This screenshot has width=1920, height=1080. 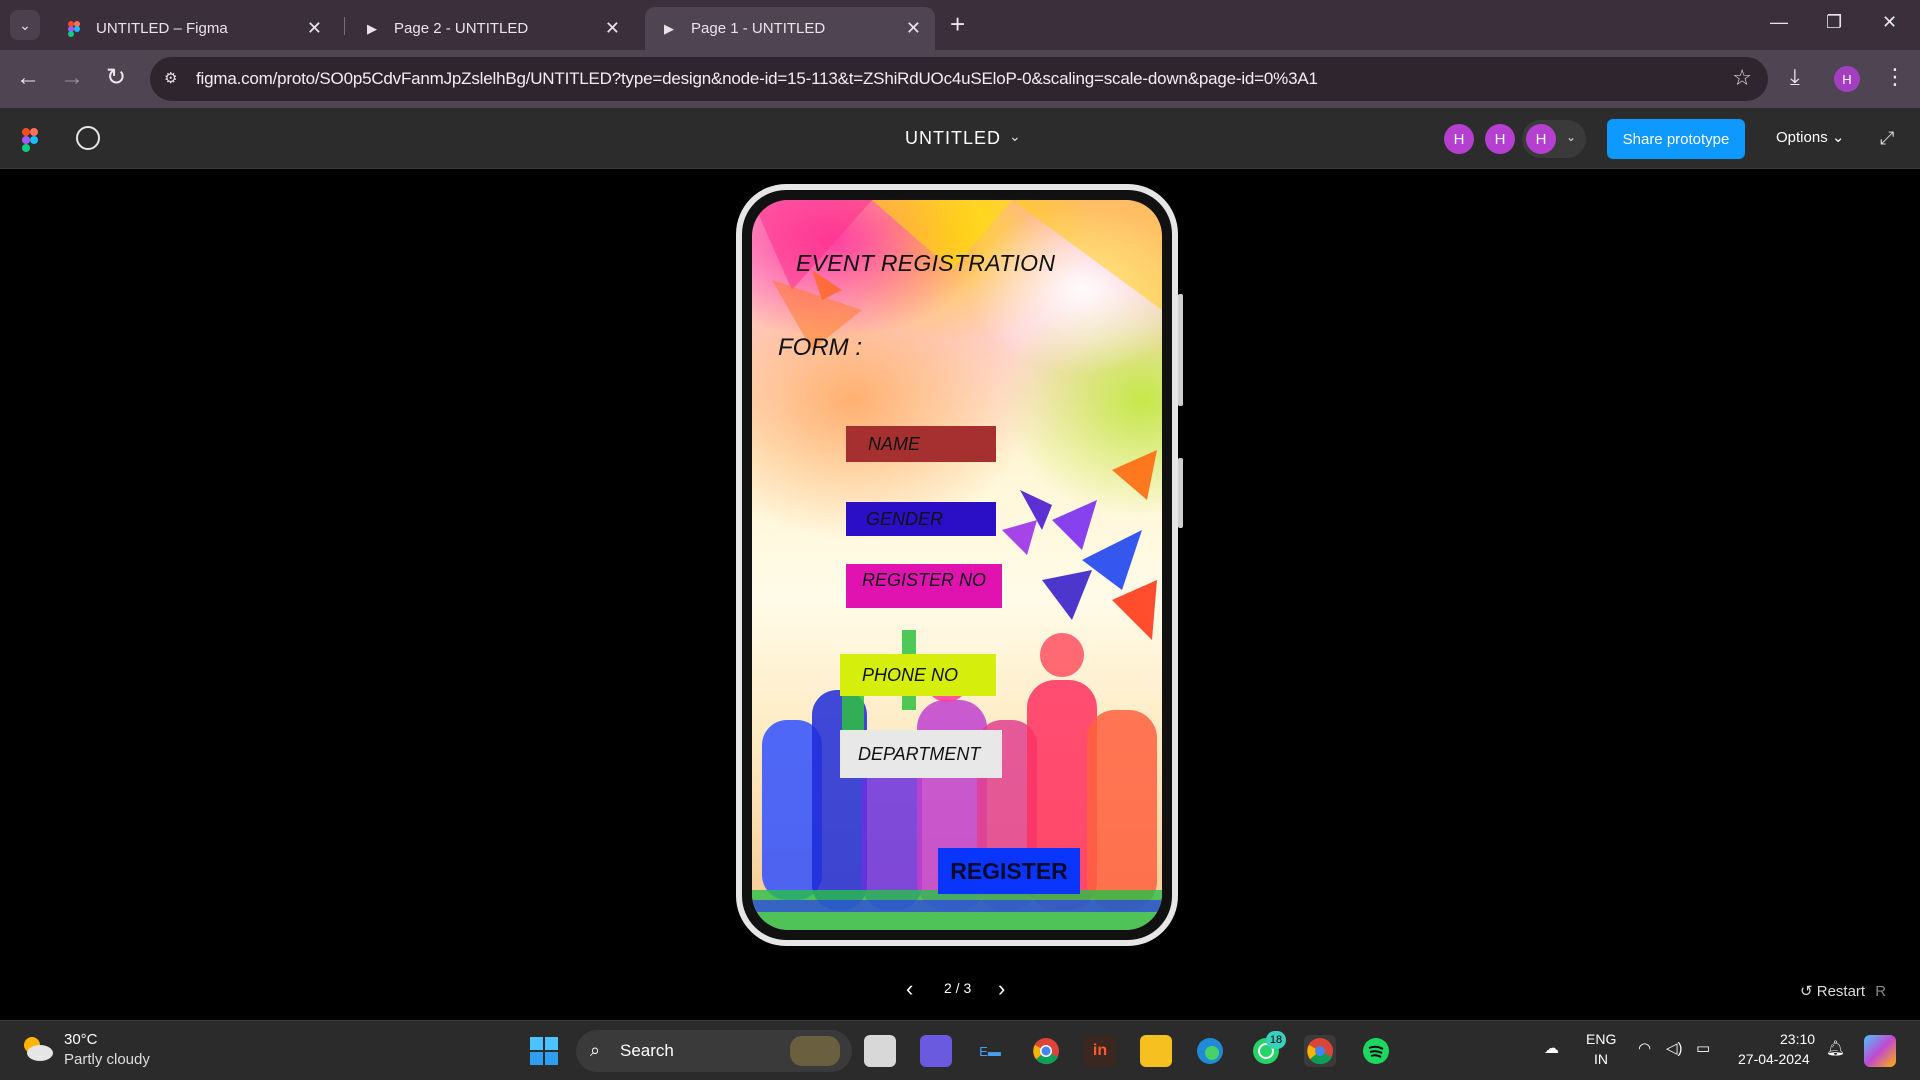 I want to click on chrome-icon, so click(x=1046, y=1051).